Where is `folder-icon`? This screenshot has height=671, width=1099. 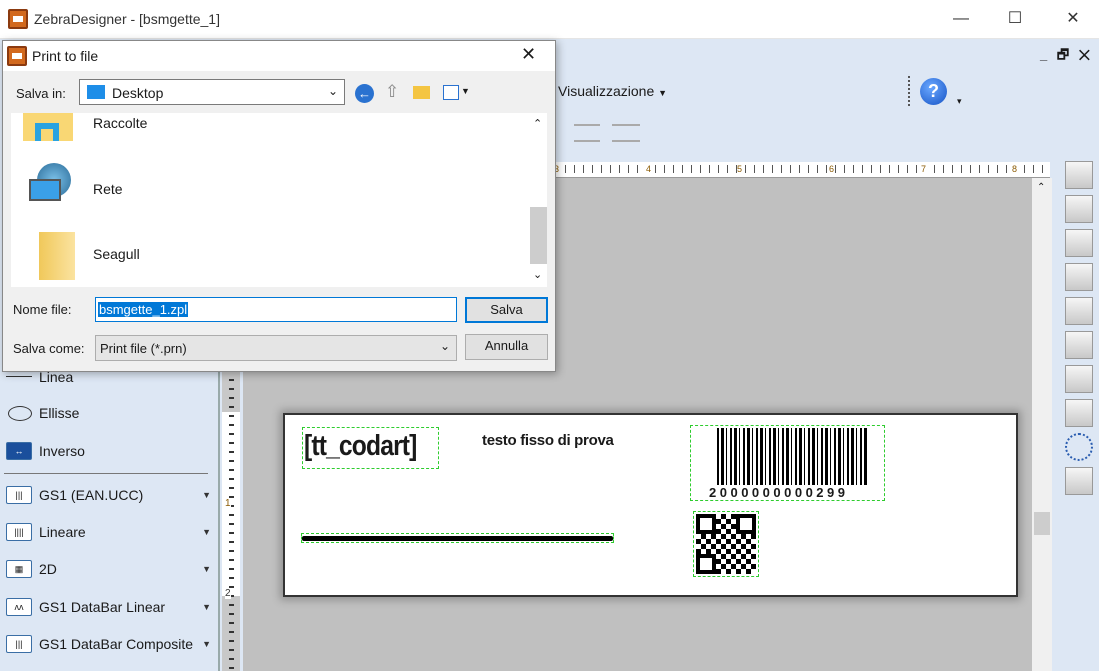 folder-icon is located at coordinates (57, 256).